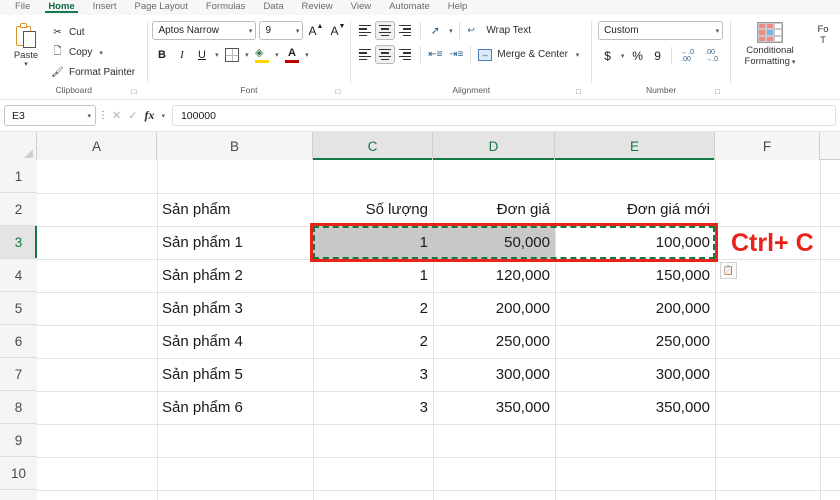 The image size is (840, 500). I want to click on font-dialog-launcher: □, so click(339, 91).